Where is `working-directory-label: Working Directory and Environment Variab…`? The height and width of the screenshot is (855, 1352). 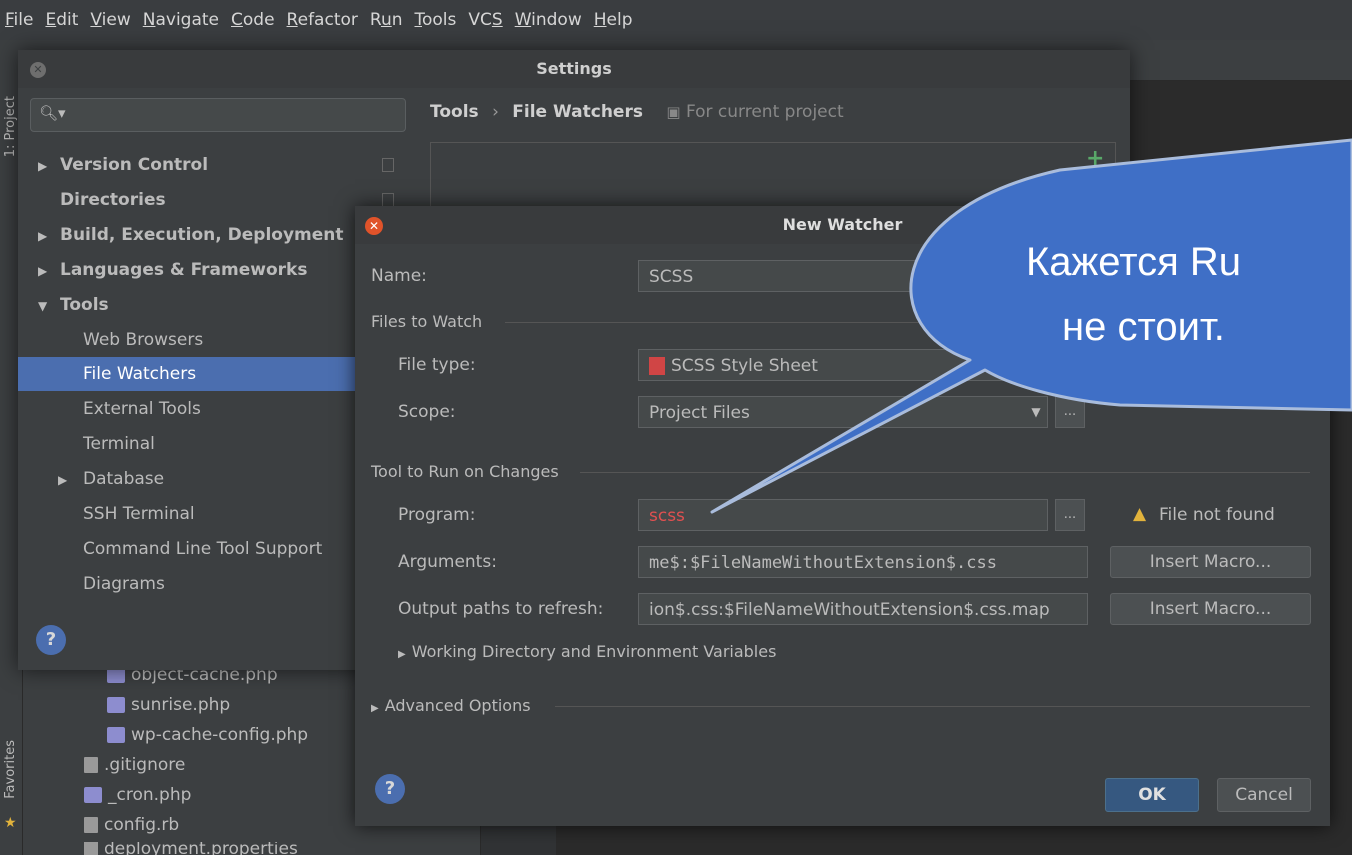
working-directory-label: Working Directory and Environment Variab… is located at coordinates (594, 651).